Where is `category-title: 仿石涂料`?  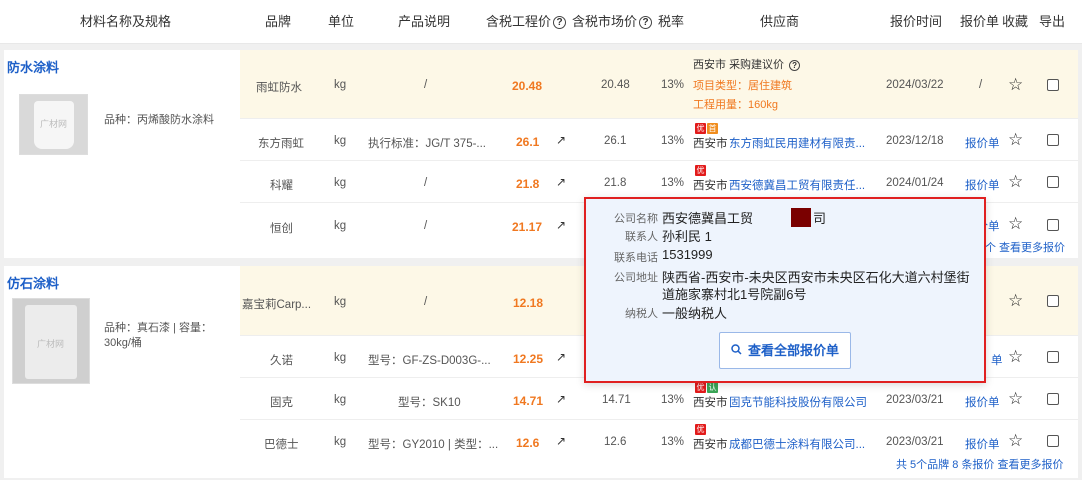
category-title: 仿石涂料 is located at coordinates (33, 282).